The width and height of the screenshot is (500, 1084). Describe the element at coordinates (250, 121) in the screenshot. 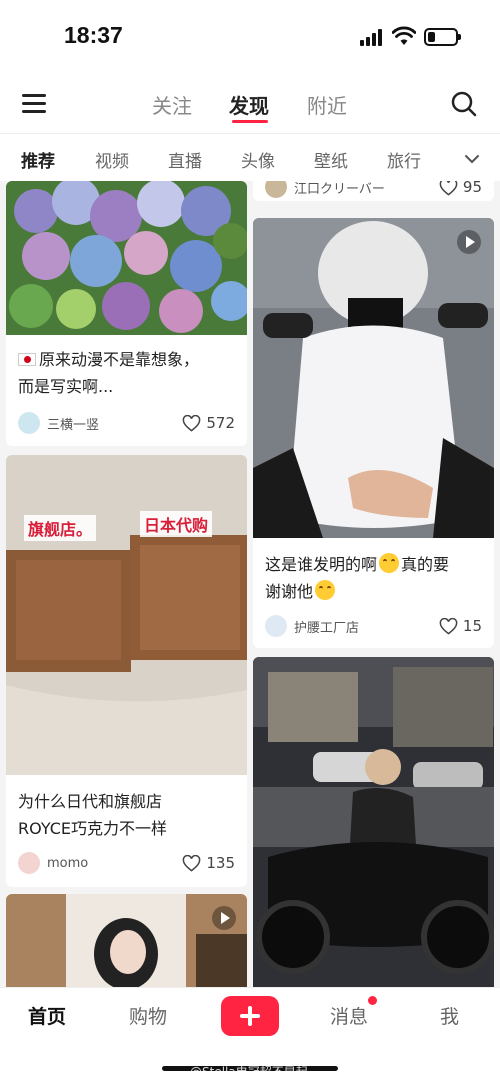

I see `active-tab-indicator` at that location.